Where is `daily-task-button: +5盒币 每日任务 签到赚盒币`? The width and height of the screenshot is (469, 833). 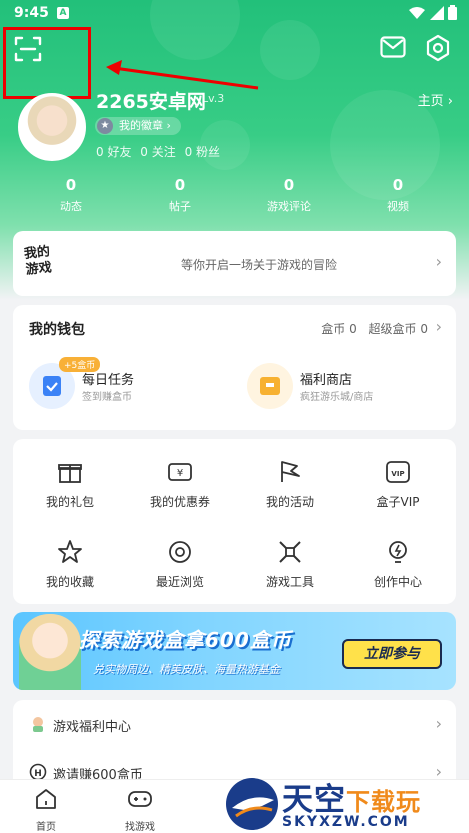 daily-task-button: +5盒币 每日任务 签到赚盒币 is located at coordinates (119, 383).